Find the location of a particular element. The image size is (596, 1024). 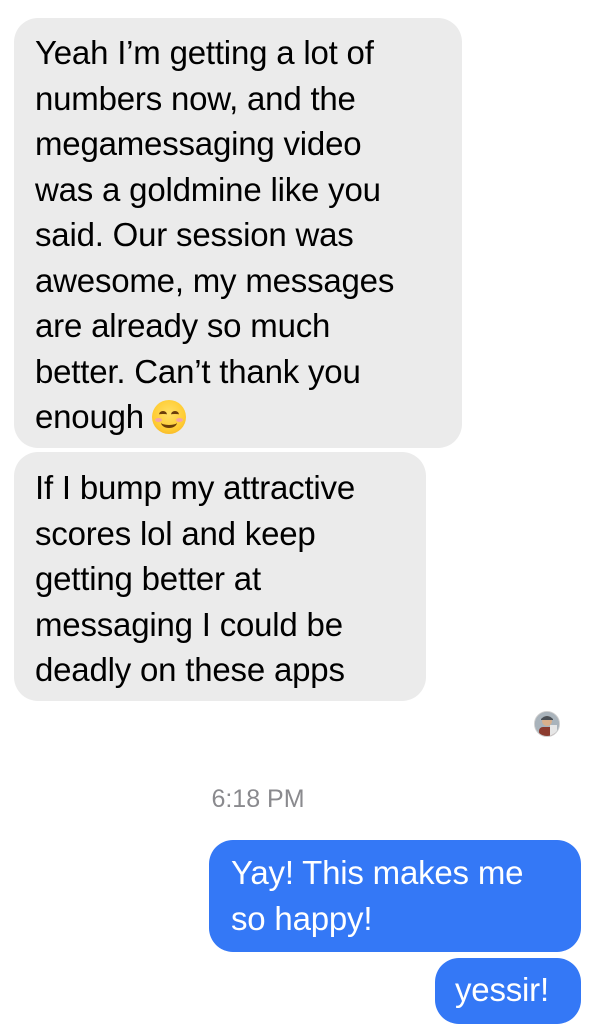

message-text-line: getting better at is located at coordinates (148, 578).